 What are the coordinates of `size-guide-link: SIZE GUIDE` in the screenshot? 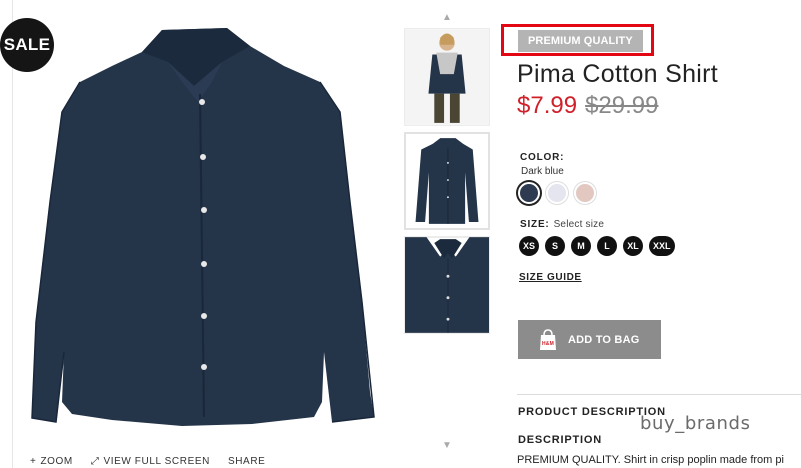 It's located at (550, 277).